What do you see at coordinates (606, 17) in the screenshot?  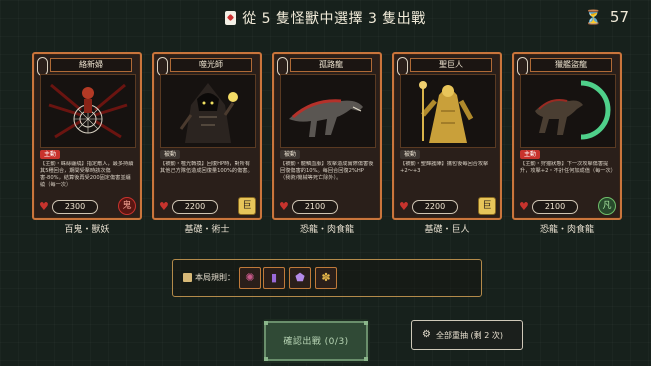 I see `countdown-timer: ⏳ 57` at bounding box center [606, 17].